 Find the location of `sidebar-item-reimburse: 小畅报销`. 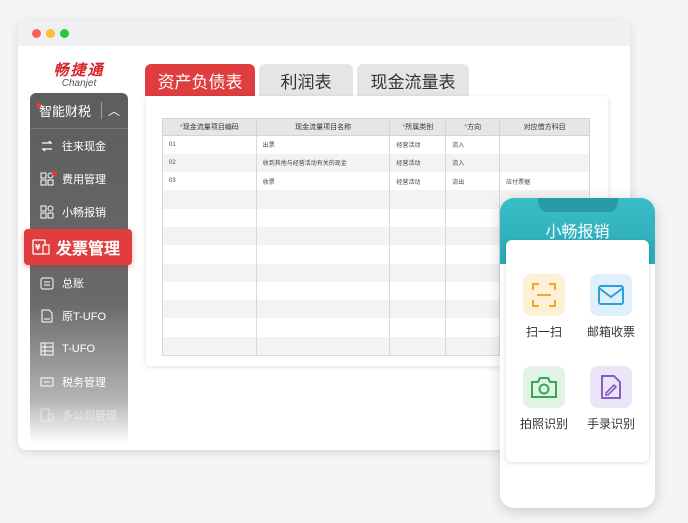

sidebar-item-reimburse: 小畅报销 is located at coordinates (79, 211).